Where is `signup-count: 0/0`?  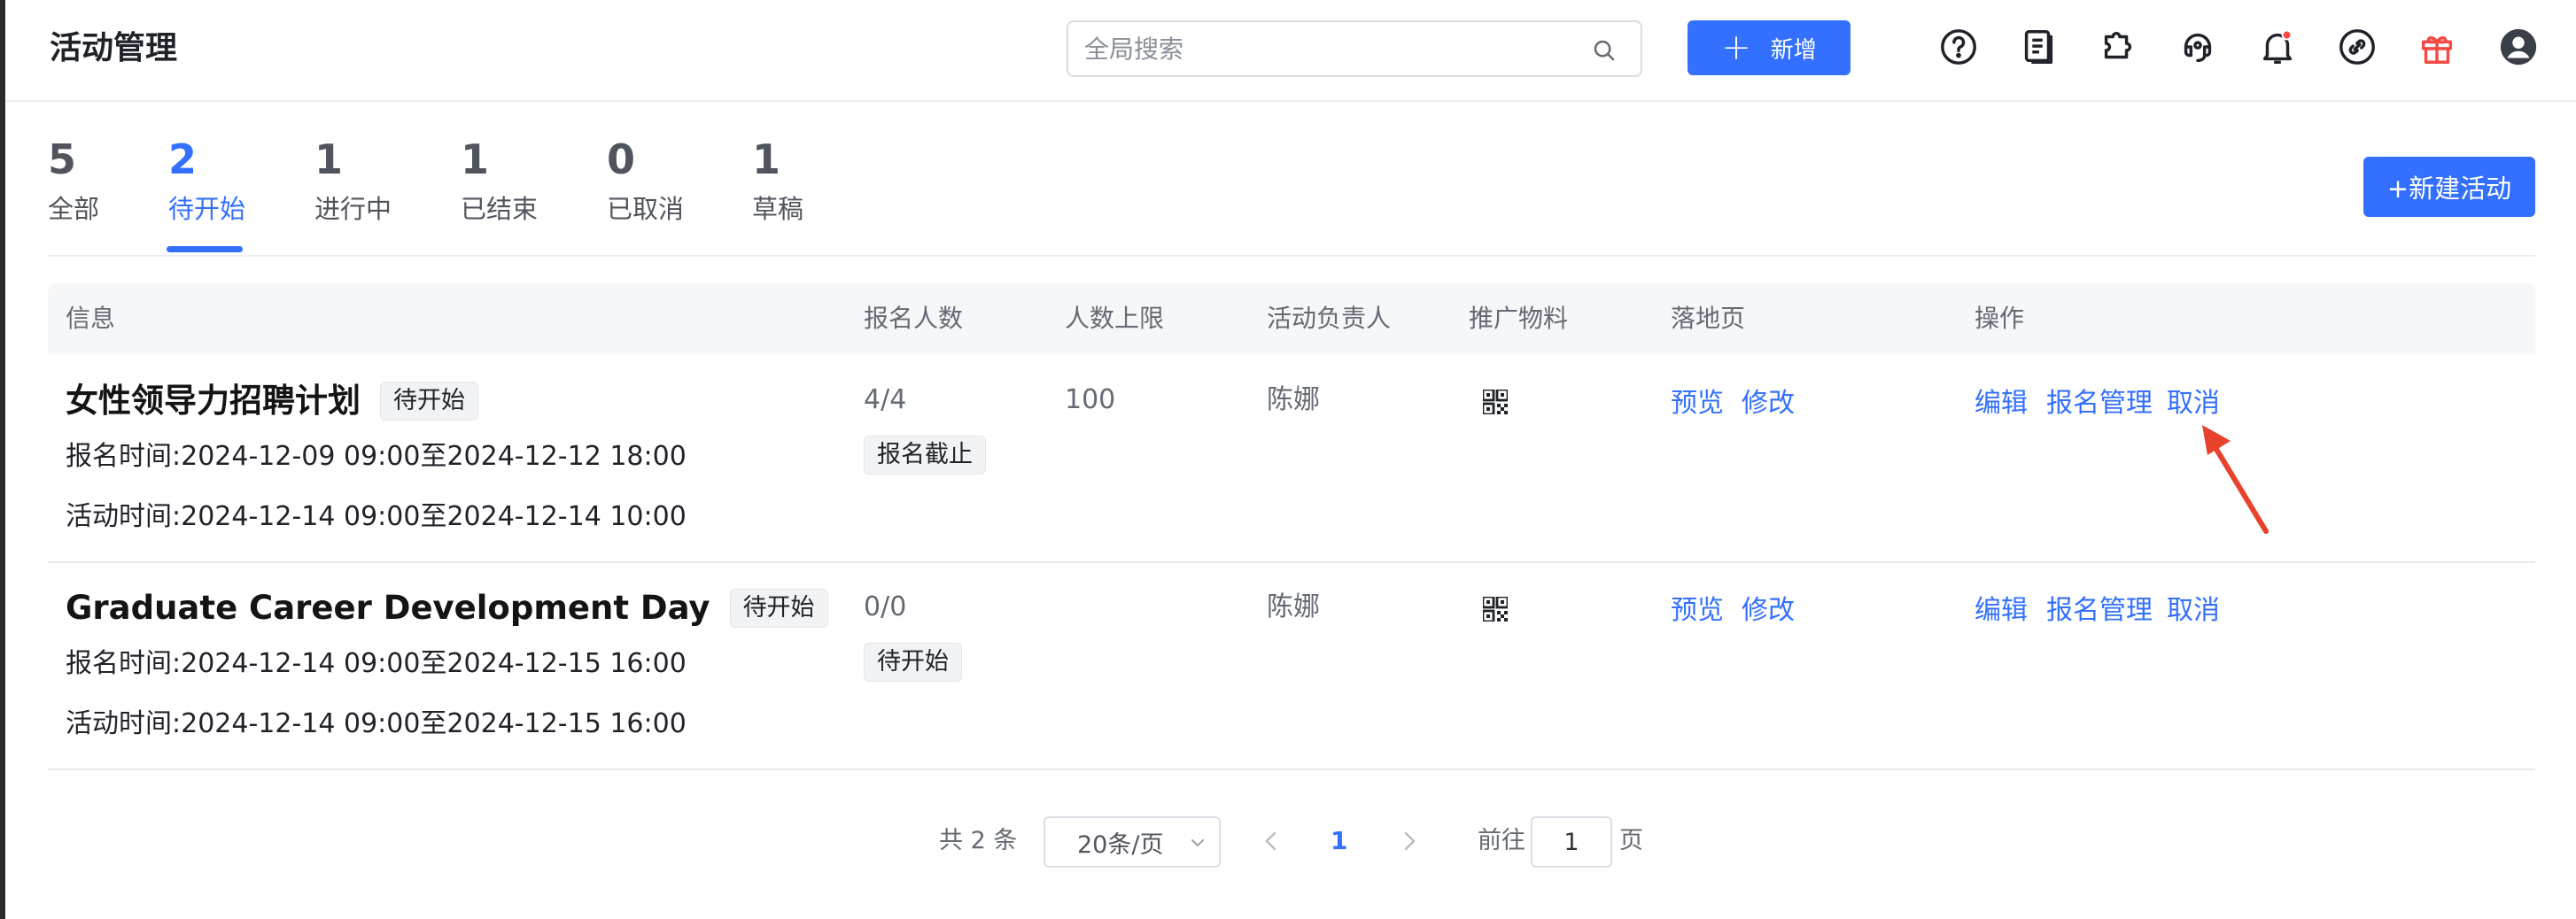 signup-count: 0/0 is located at coordinates (885, 606).